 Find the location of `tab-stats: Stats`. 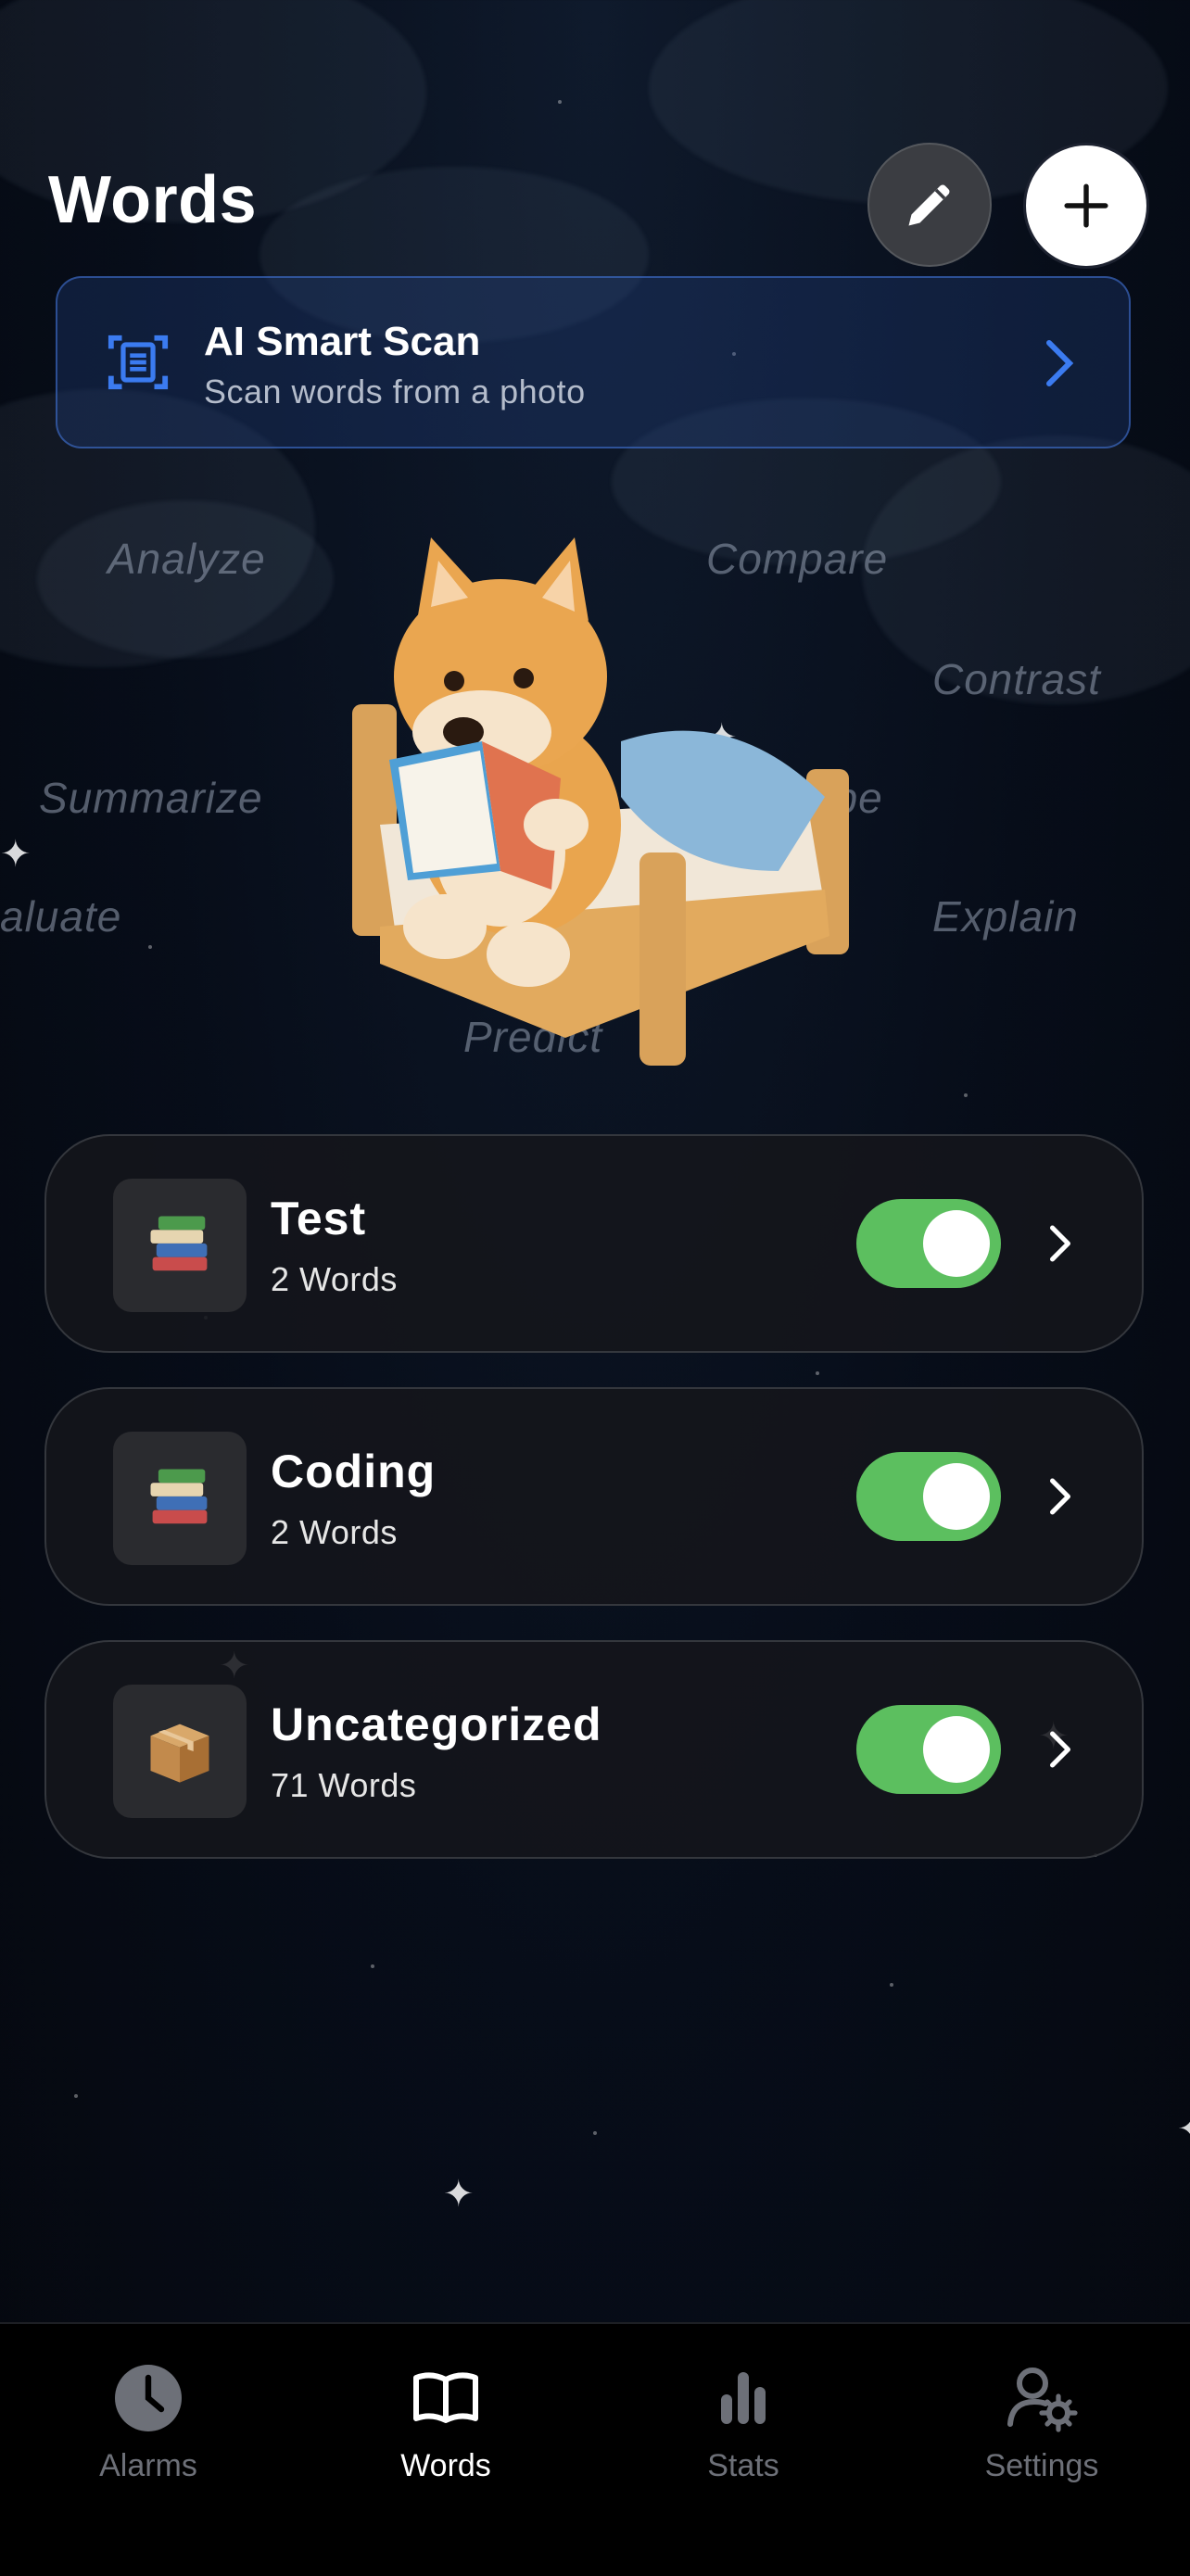

tab-stats: Stats is located at coordinates (743, 2422).